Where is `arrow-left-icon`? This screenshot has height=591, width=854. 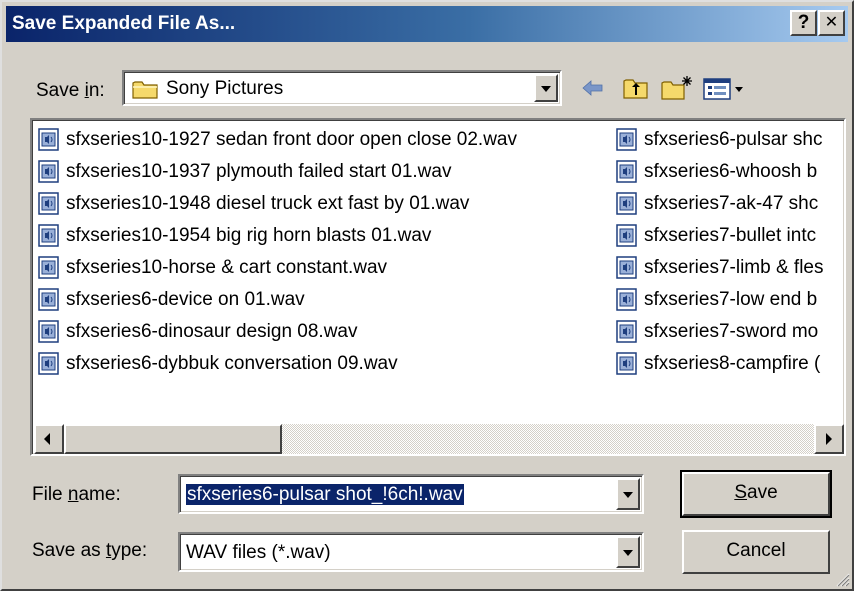
arrow-left-icon is located at coordinates (47, 439).